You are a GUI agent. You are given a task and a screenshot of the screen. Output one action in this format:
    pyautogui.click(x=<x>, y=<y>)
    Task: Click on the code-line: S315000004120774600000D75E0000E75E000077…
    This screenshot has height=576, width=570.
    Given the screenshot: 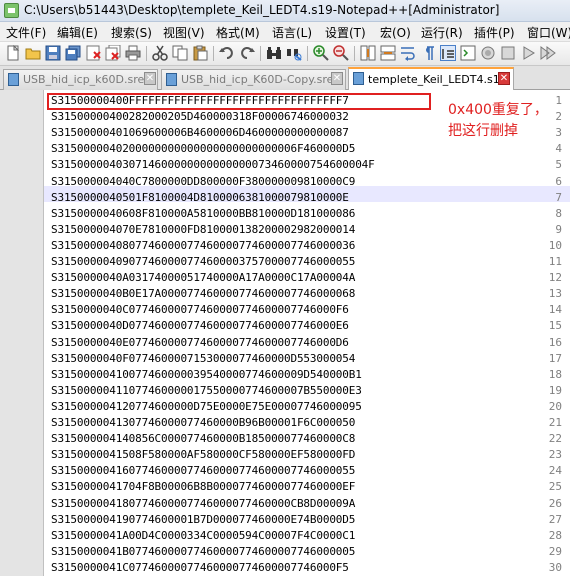 What is the action you would take?
    pyautogui.click(x=206, y=406)
    